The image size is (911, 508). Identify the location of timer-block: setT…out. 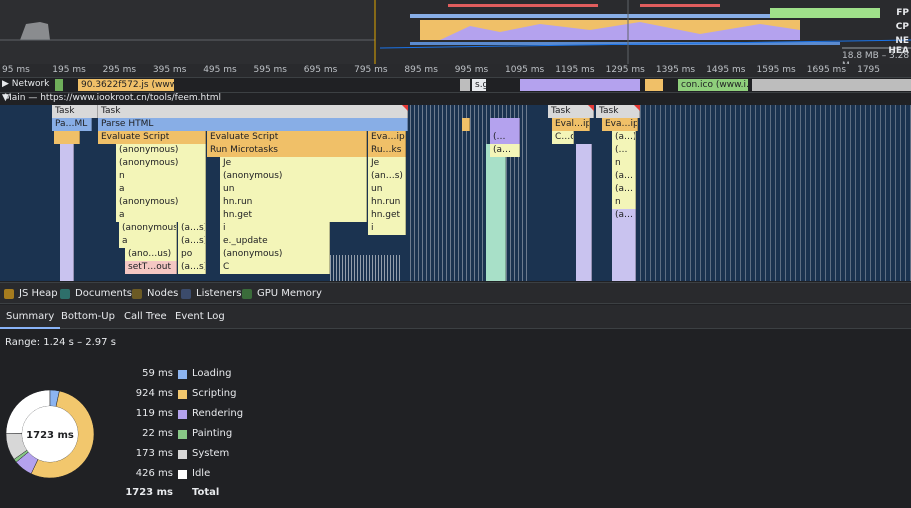
(151, 267).